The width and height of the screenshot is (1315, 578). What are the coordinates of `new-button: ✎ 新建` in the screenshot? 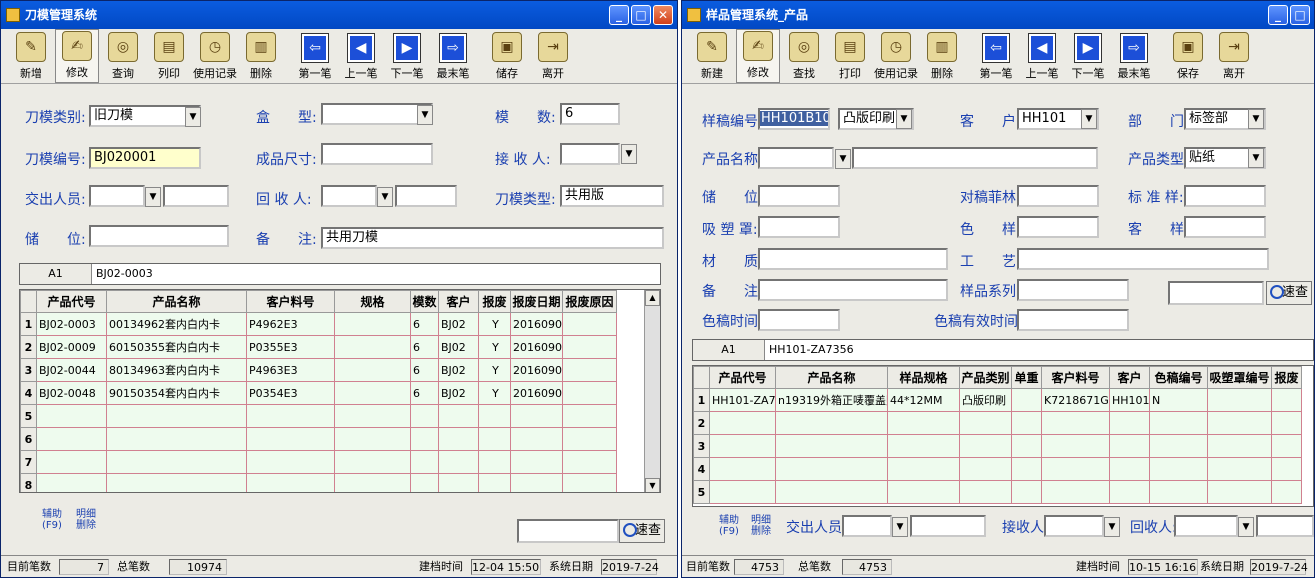 It's located at (712, 56).